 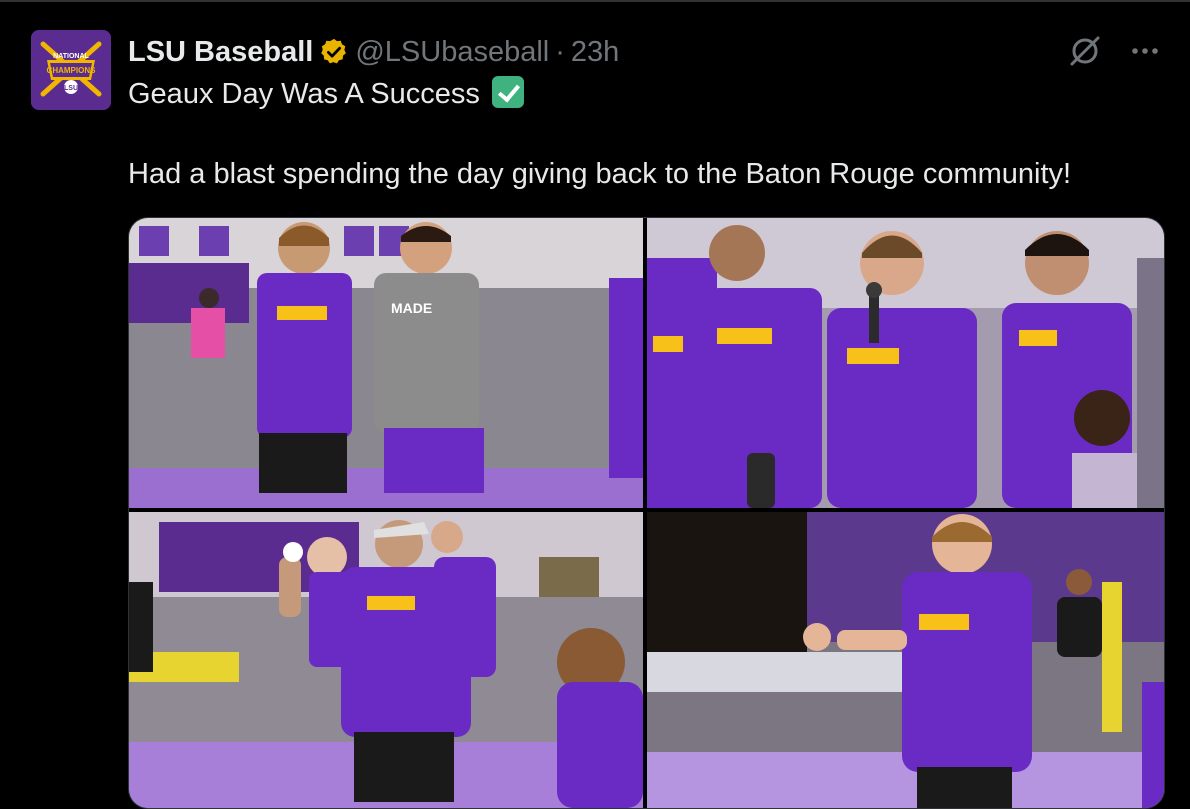 What do you see at coordinates (71, 56) in the screenshot?
I see `avatar-badge-text: NATIONAL` at bounding box center [71, 56].